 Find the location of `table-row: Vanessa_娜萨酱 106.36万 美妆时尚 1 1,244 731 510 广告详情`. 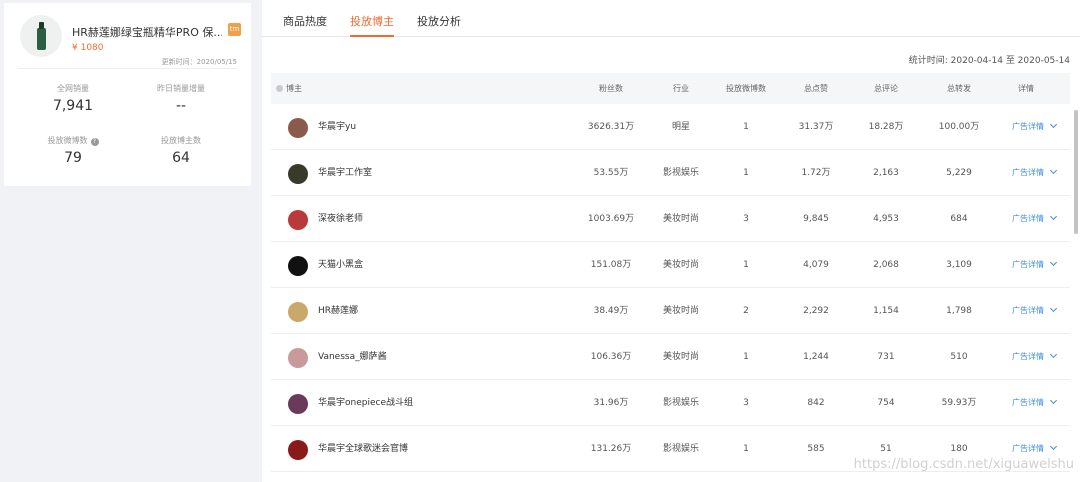

table-row: Vanessa_娜萨酱 106.36万 美妆时尚 1 1,244 731 510 广告详情 is located at coordinates (670, 357).